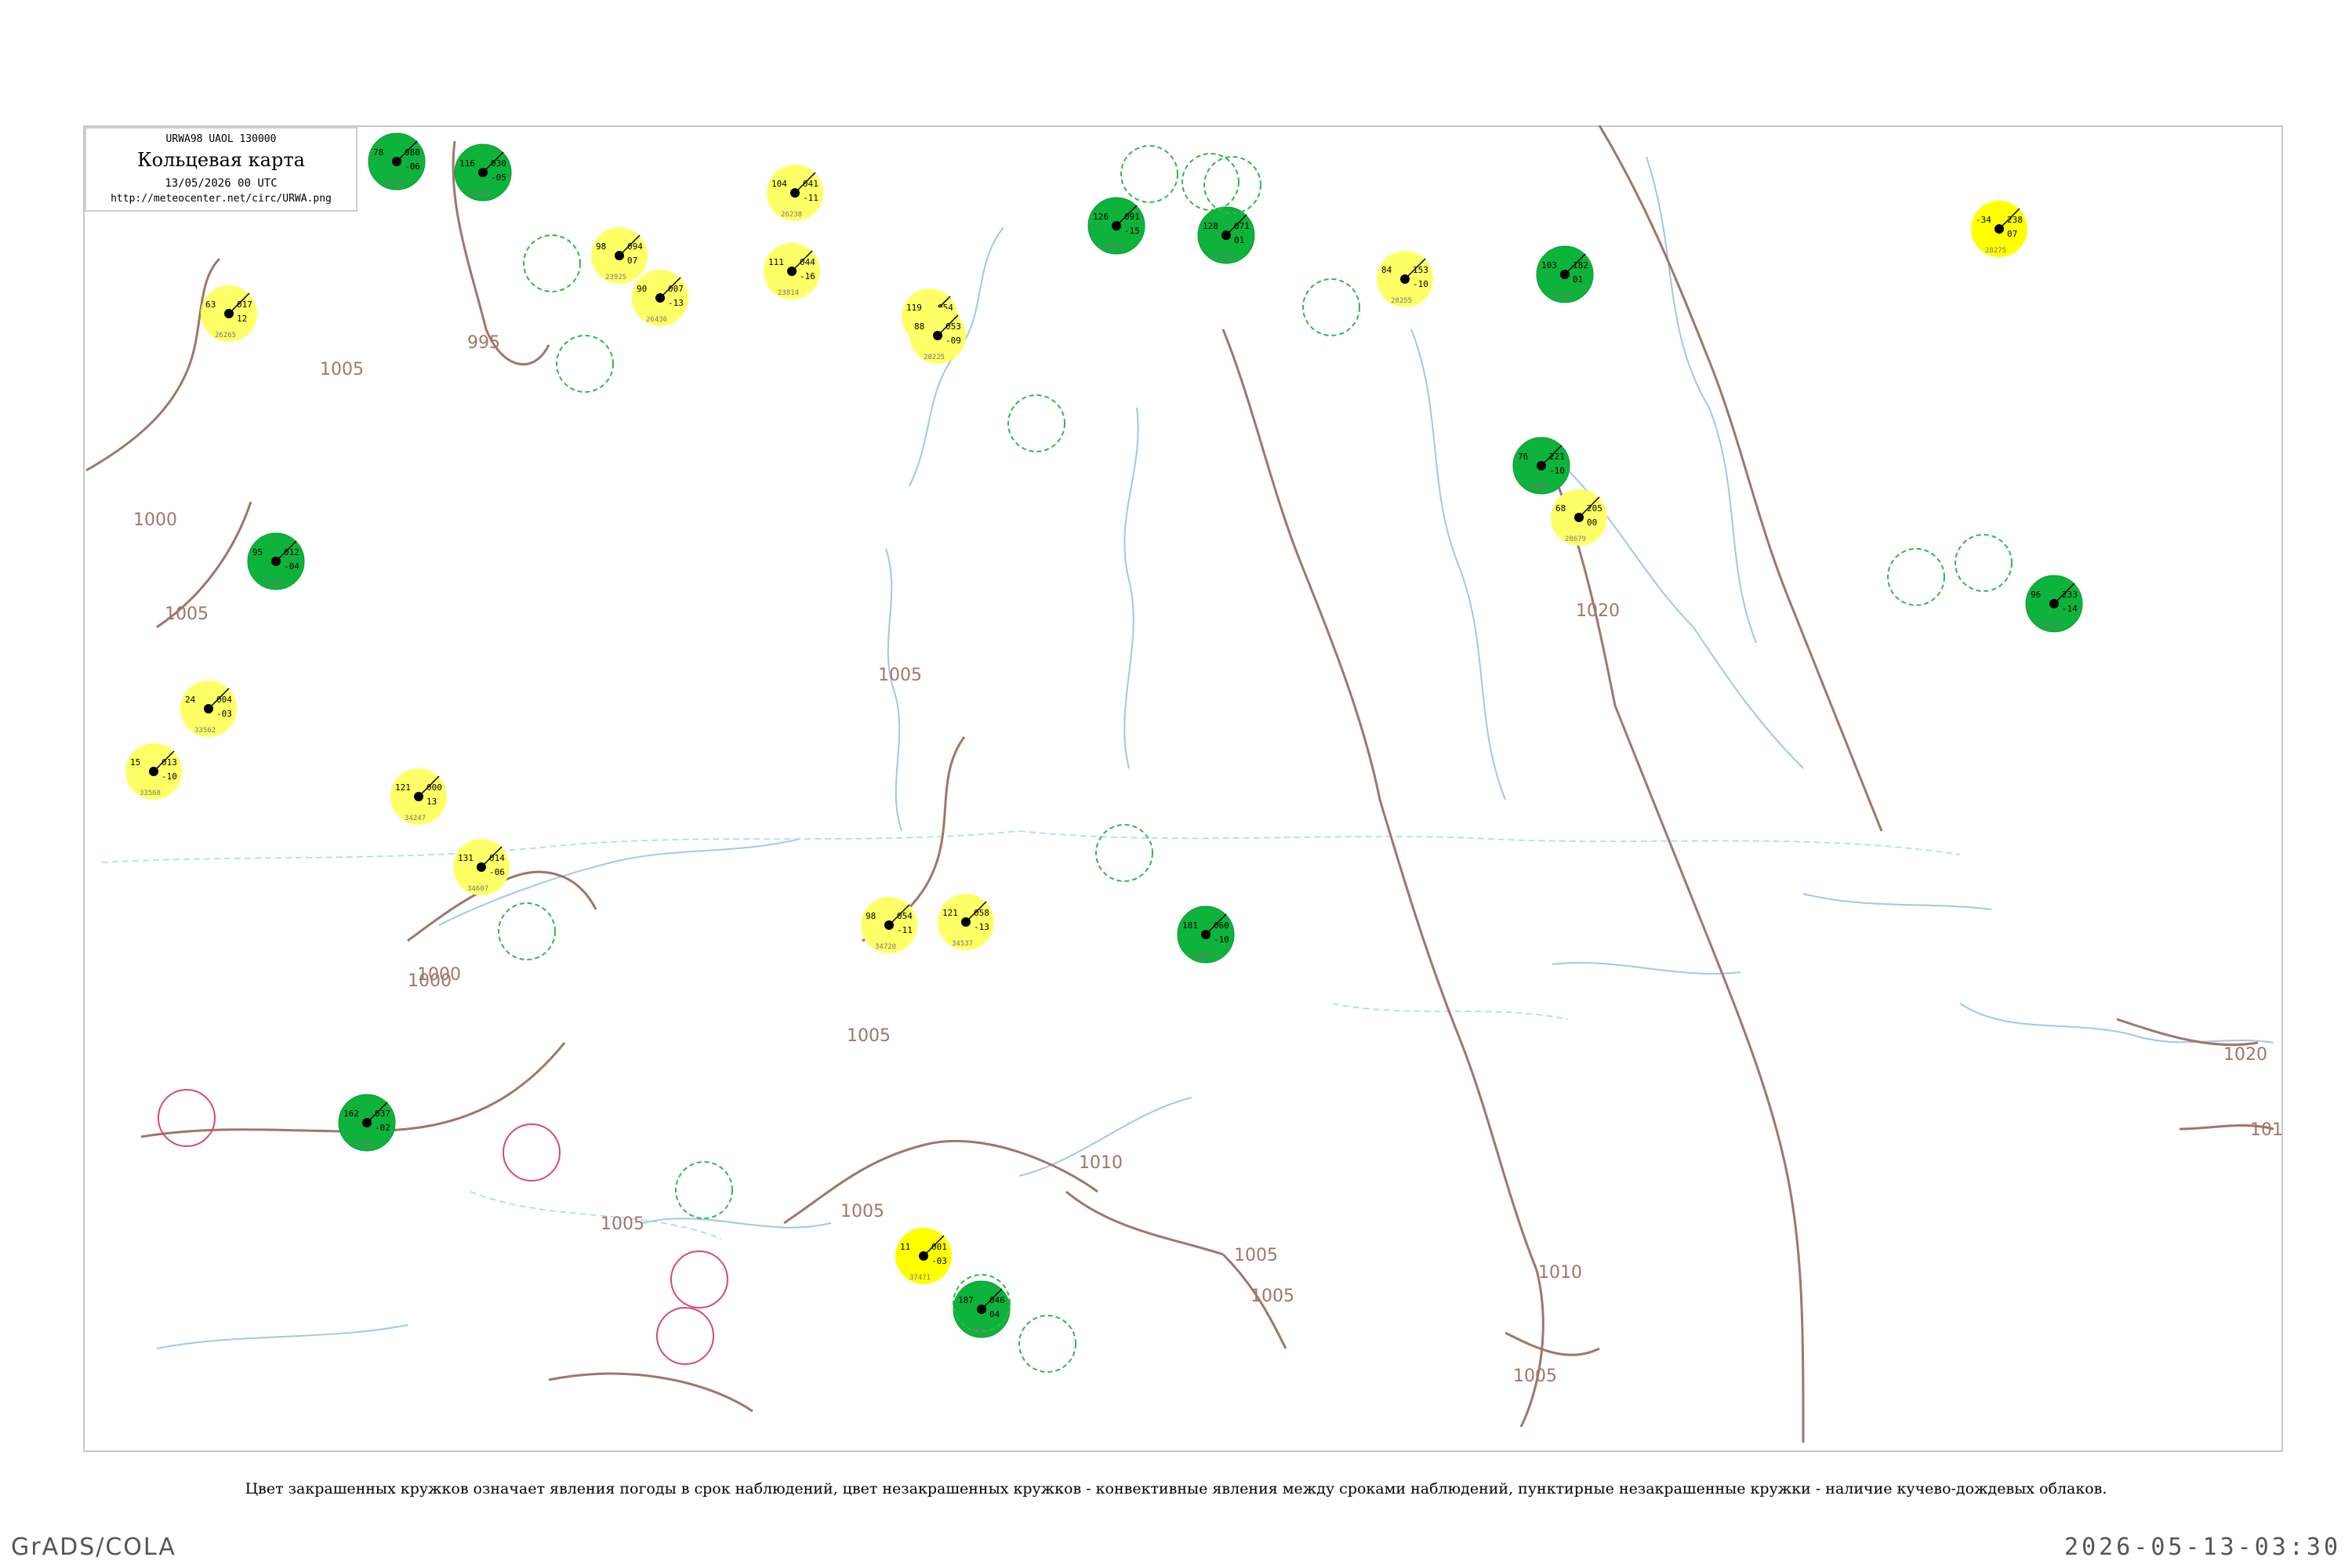 Image resolution: width=2352 pixels, height=1568 pixels. Describe the element at coordinates (1190, 926) in the screenshot. I see `station-temperature: 181` at that location.